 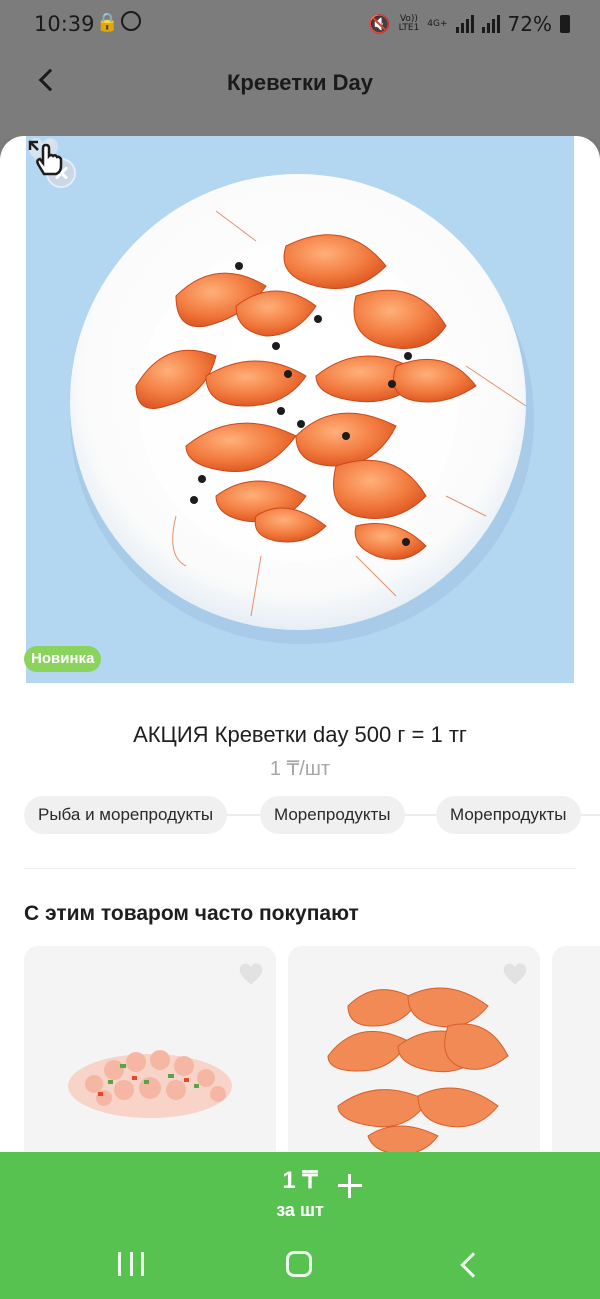 I want to click on system-back-button, so click(x=470, y=1264).